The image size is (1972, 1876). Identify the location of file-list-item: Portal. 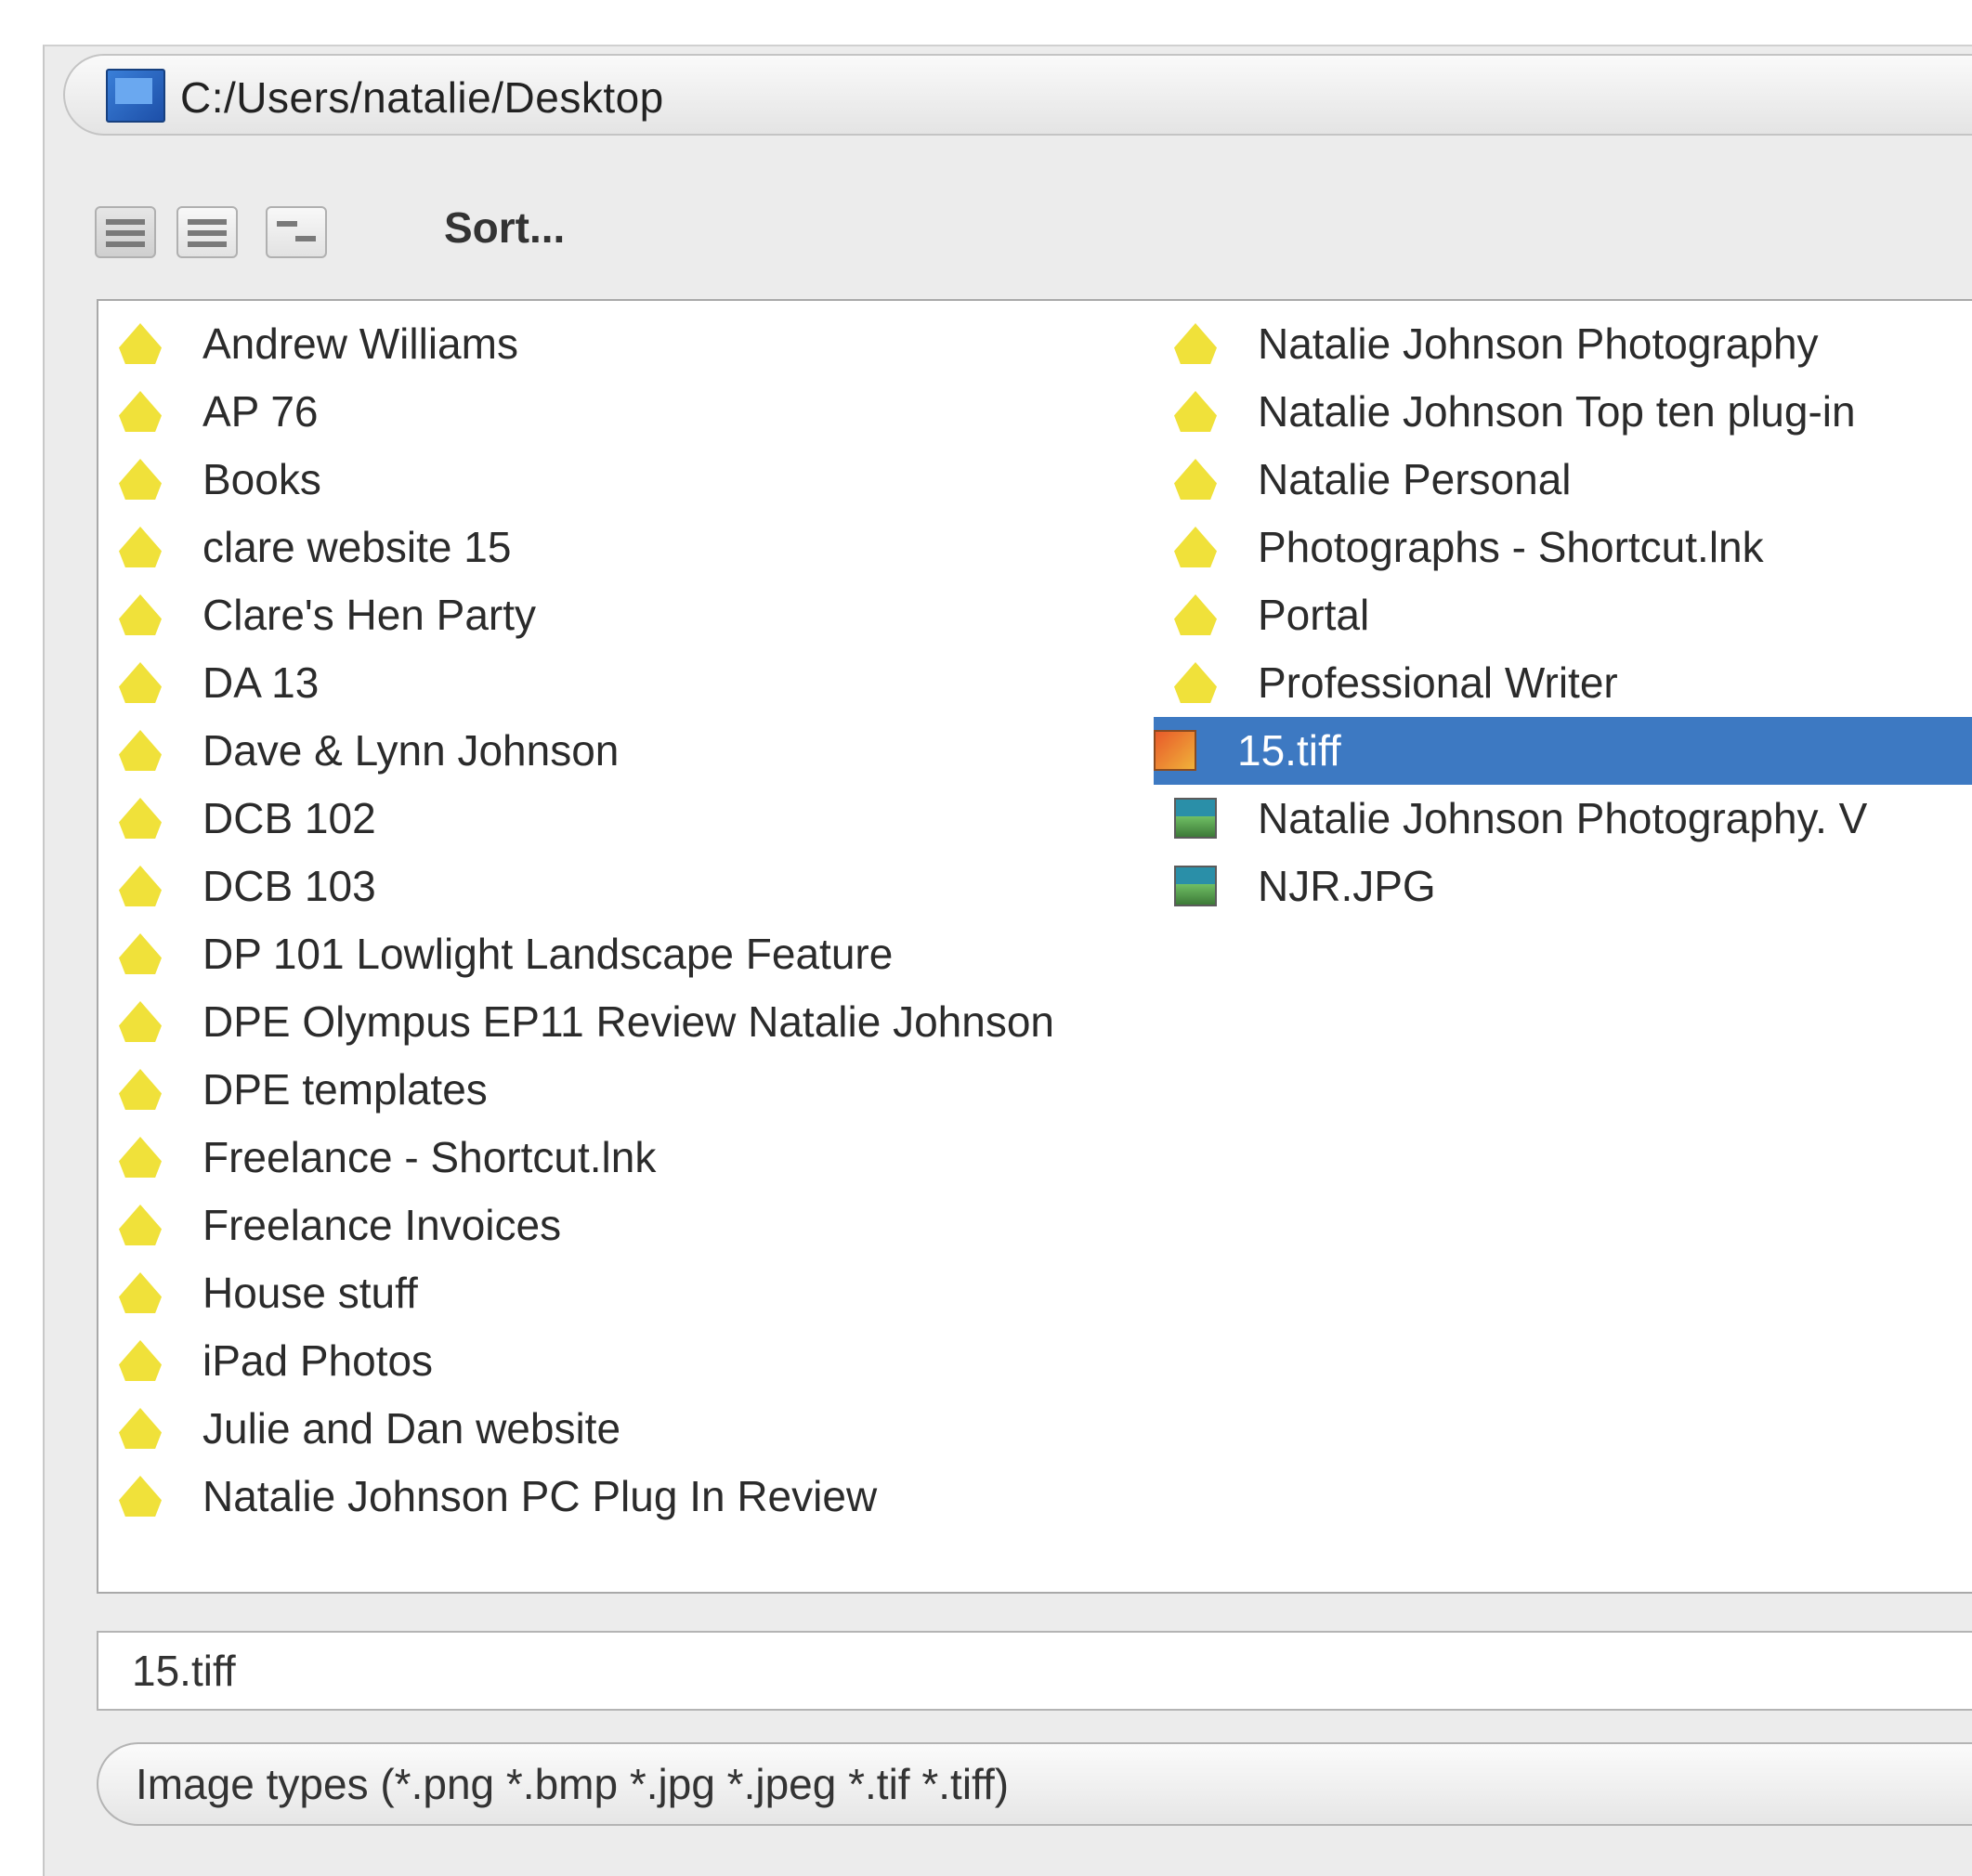
(1573, 615).